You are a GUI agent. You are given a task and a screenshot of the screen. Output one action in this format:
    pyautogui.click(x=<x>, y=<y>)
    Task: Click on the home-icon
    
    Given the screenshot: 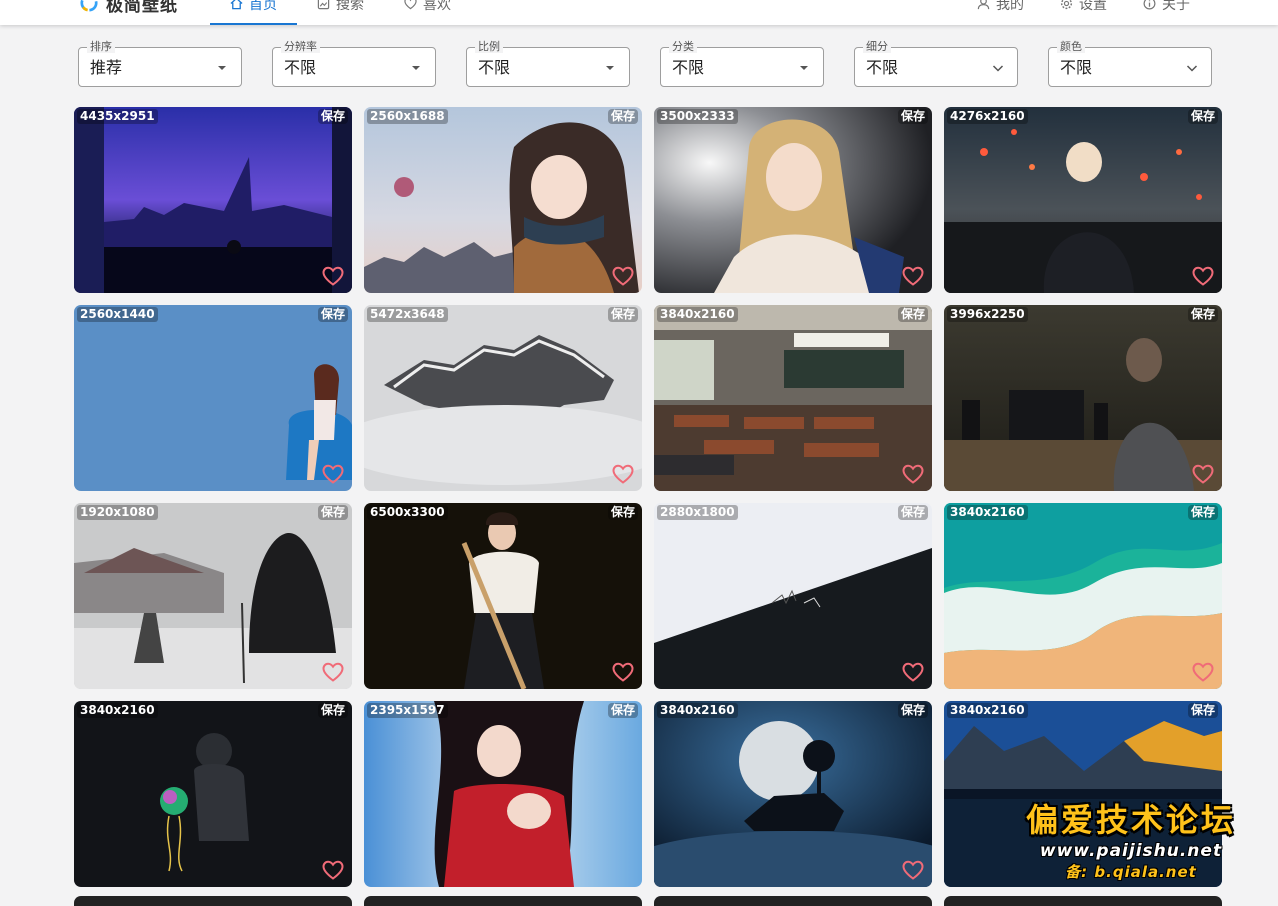 What is the action you would take?
    pyautogui.click(x=236, y=5)
    